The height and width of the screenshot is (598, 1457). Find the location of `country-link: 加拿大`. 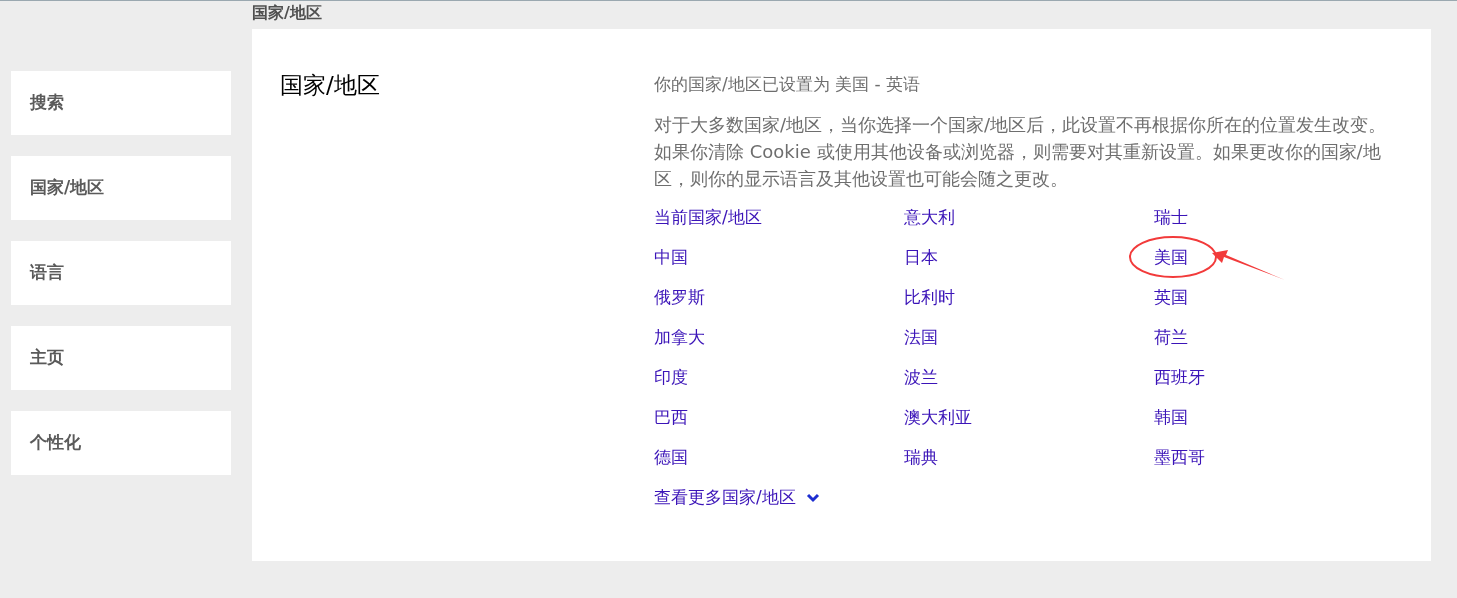

country-link: 加拿大 is located at coordinates (679, 337).